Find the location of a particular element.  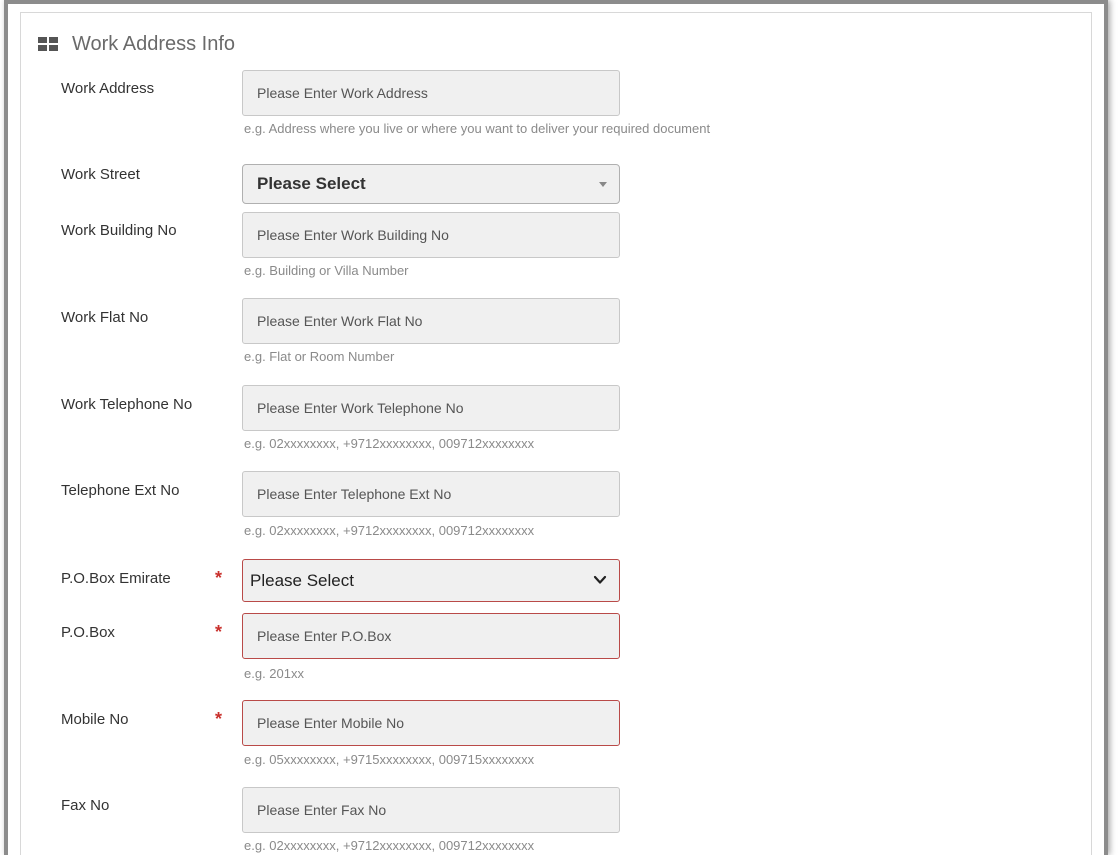

po-box-label: P.O.Box is located at coordinates (88, 632).